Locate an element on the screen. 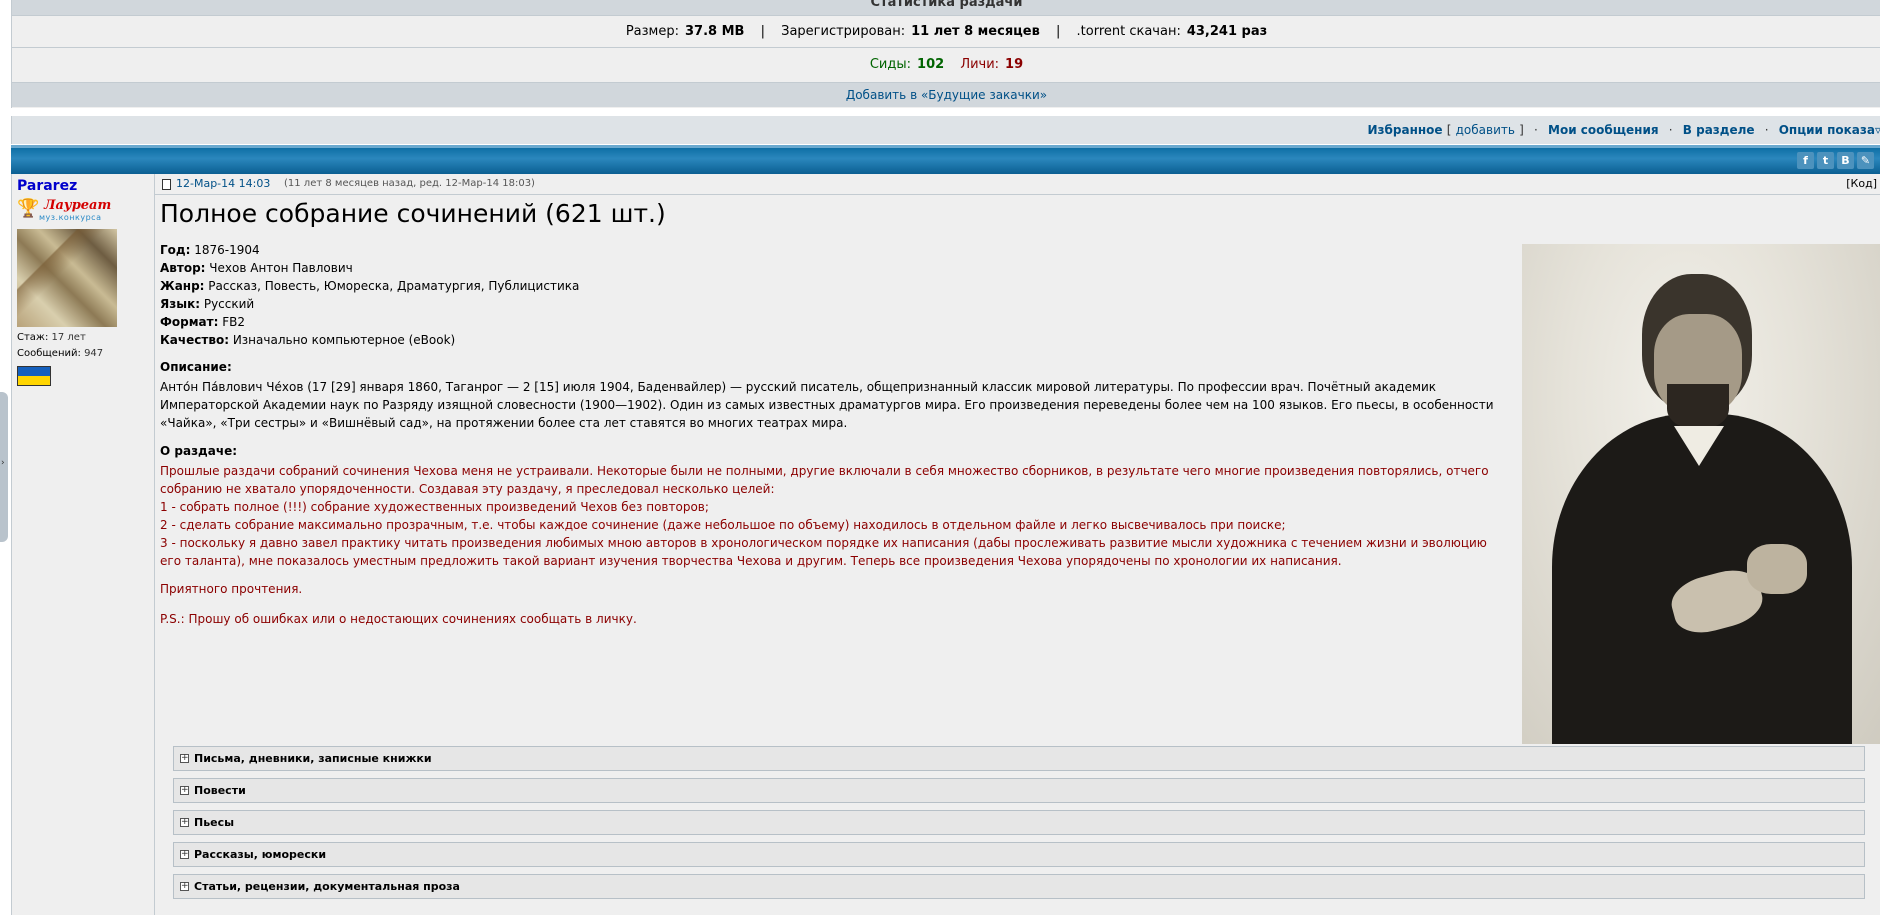 The width and height of the screenshot is (1880, 915). spoiler-label: Письма, дневники, записные книжки is located at coordinates (313, 758).